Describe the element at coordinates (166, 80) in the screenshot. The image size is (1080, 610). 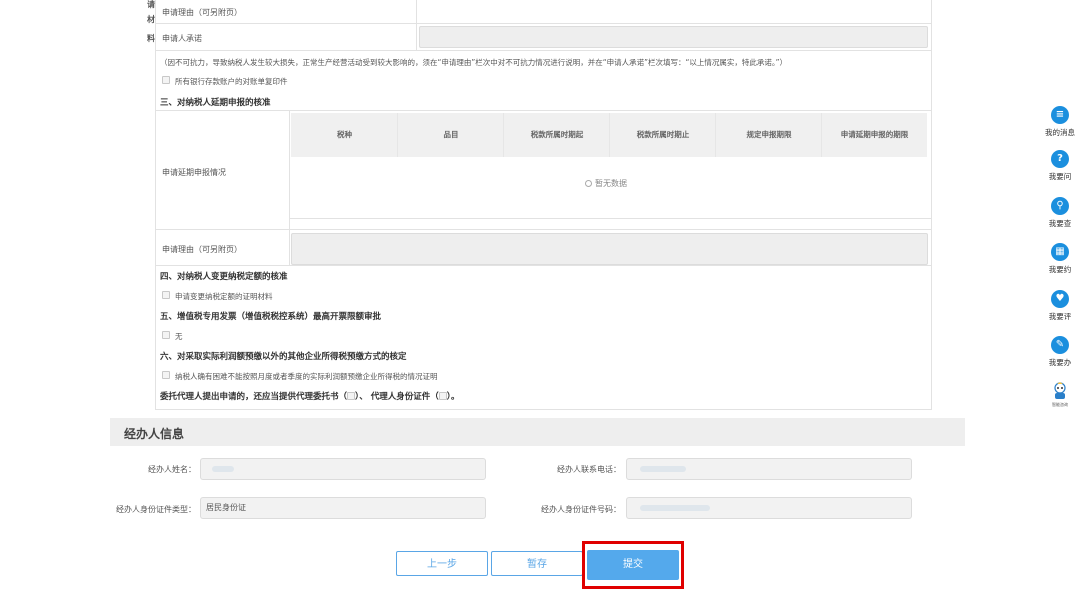
I see `bank-statement-checkbox` at that location.